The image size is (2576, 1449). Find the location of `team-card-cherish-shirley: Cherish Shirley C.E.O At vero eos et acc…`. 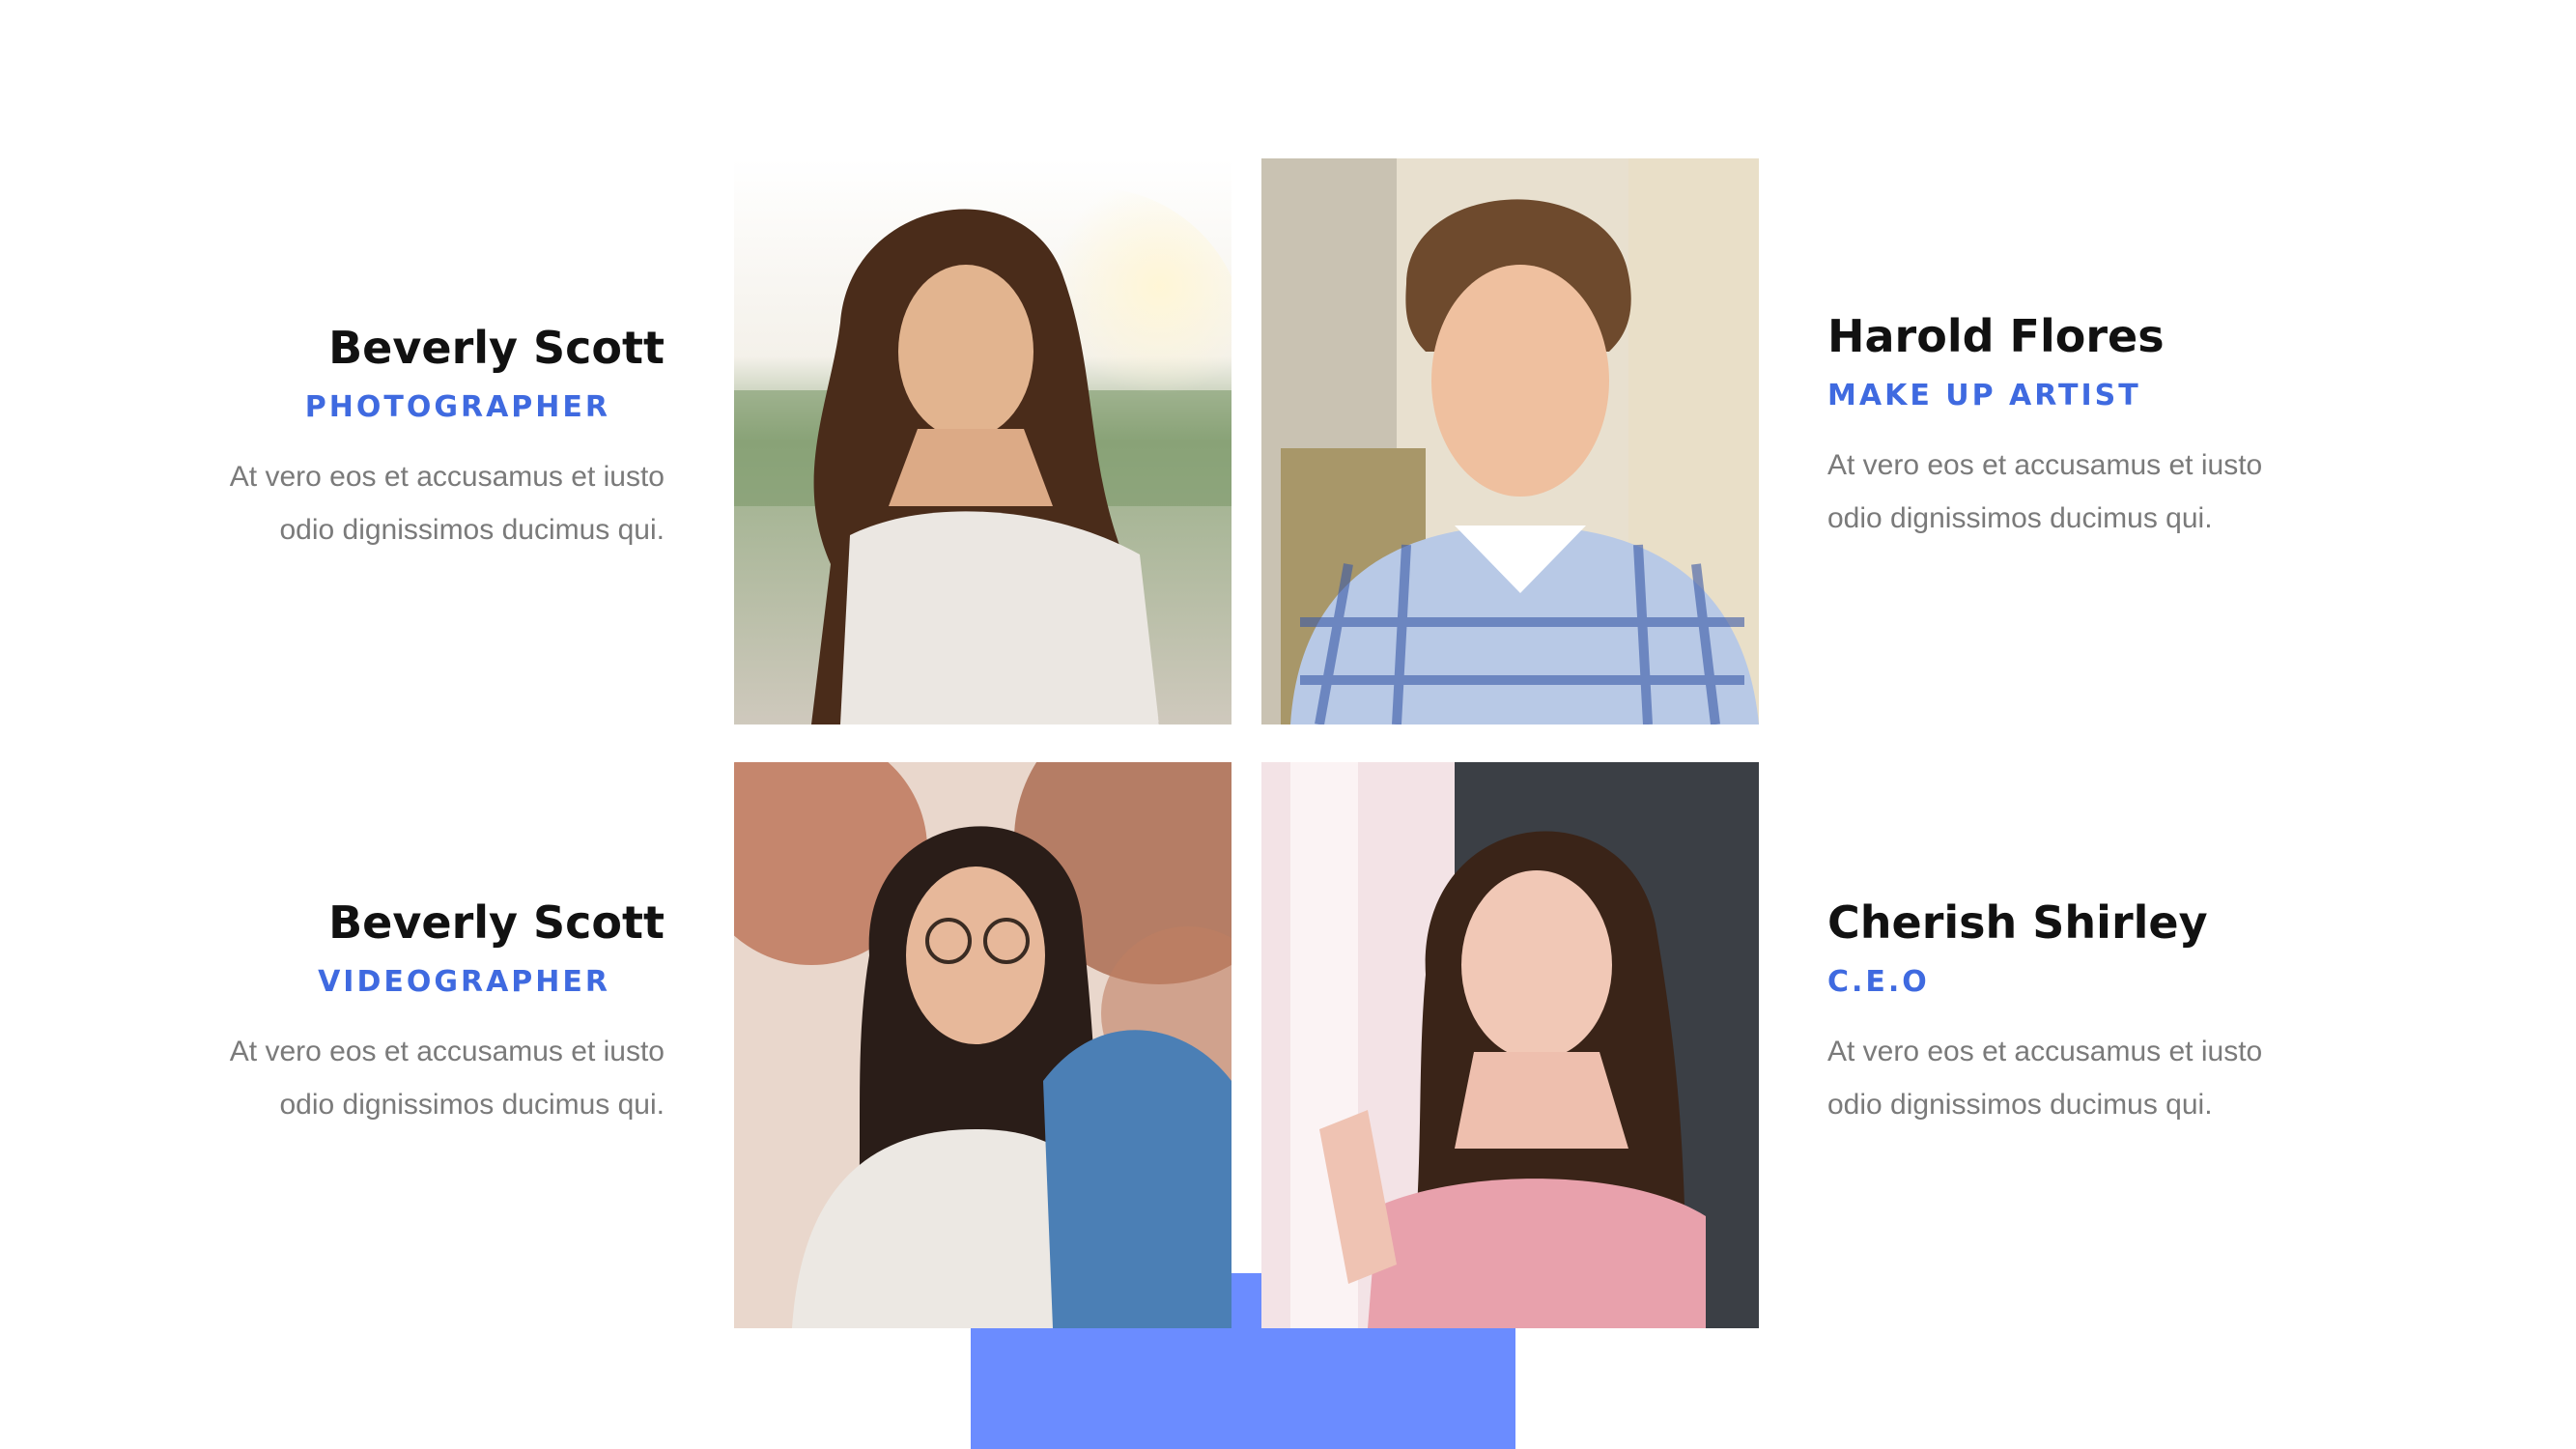

team-card-cherish-shirley: Cherish Shirley C.E.O At vero eos et acc… is located at coordinates (2097, 1012).